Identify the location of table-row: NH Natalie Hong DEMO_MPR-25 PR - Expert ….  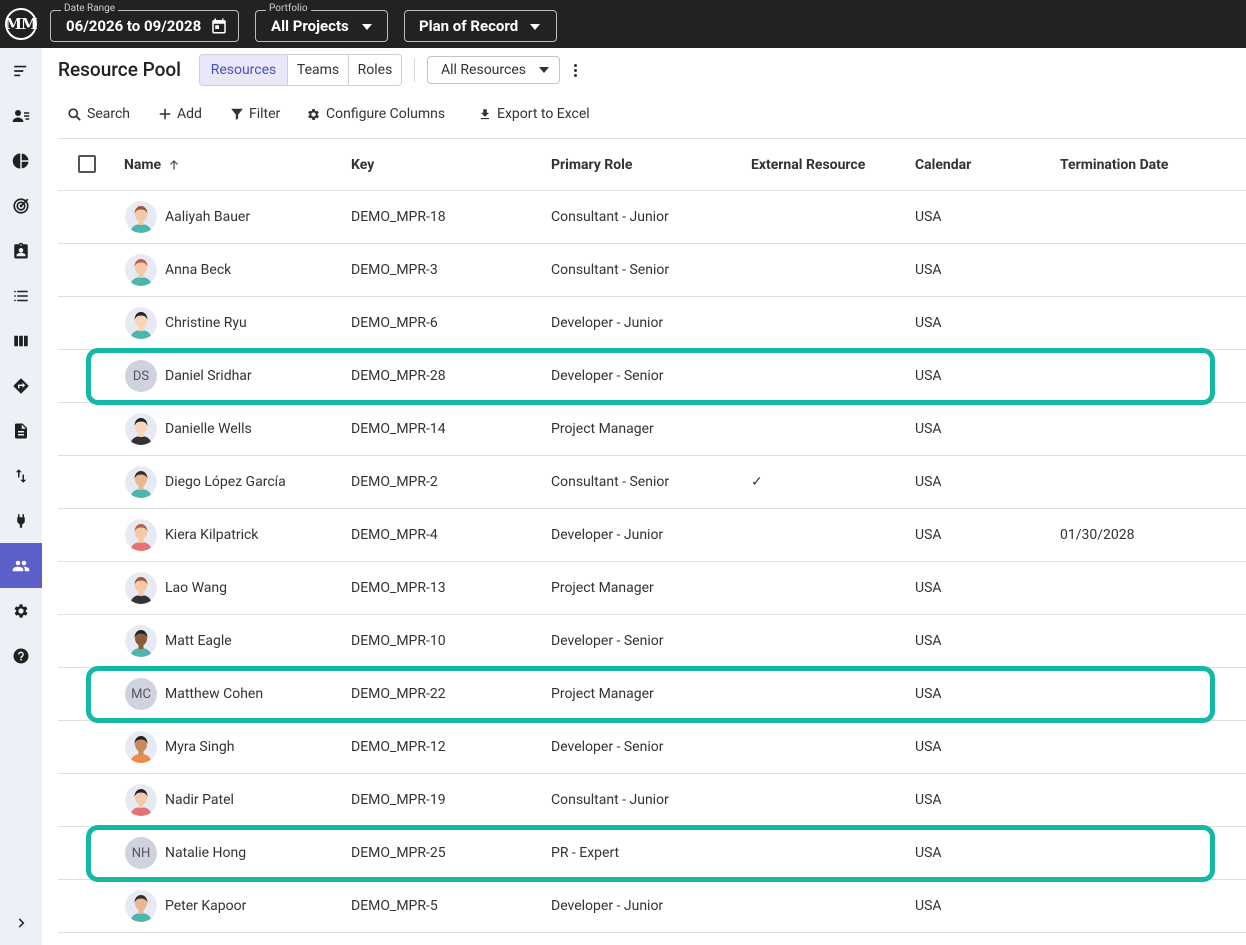
(652, 853).